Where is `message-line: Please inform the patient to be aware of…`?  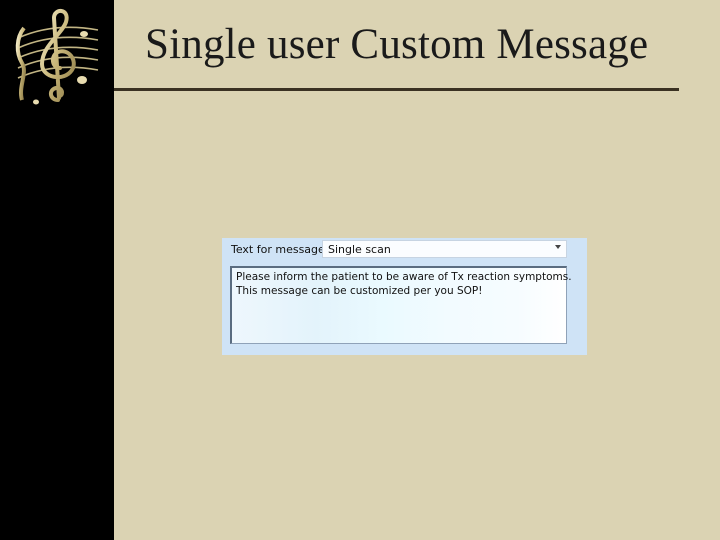 message-line: Please inform the patient to be aware of… is located at coordinates (404, 277).